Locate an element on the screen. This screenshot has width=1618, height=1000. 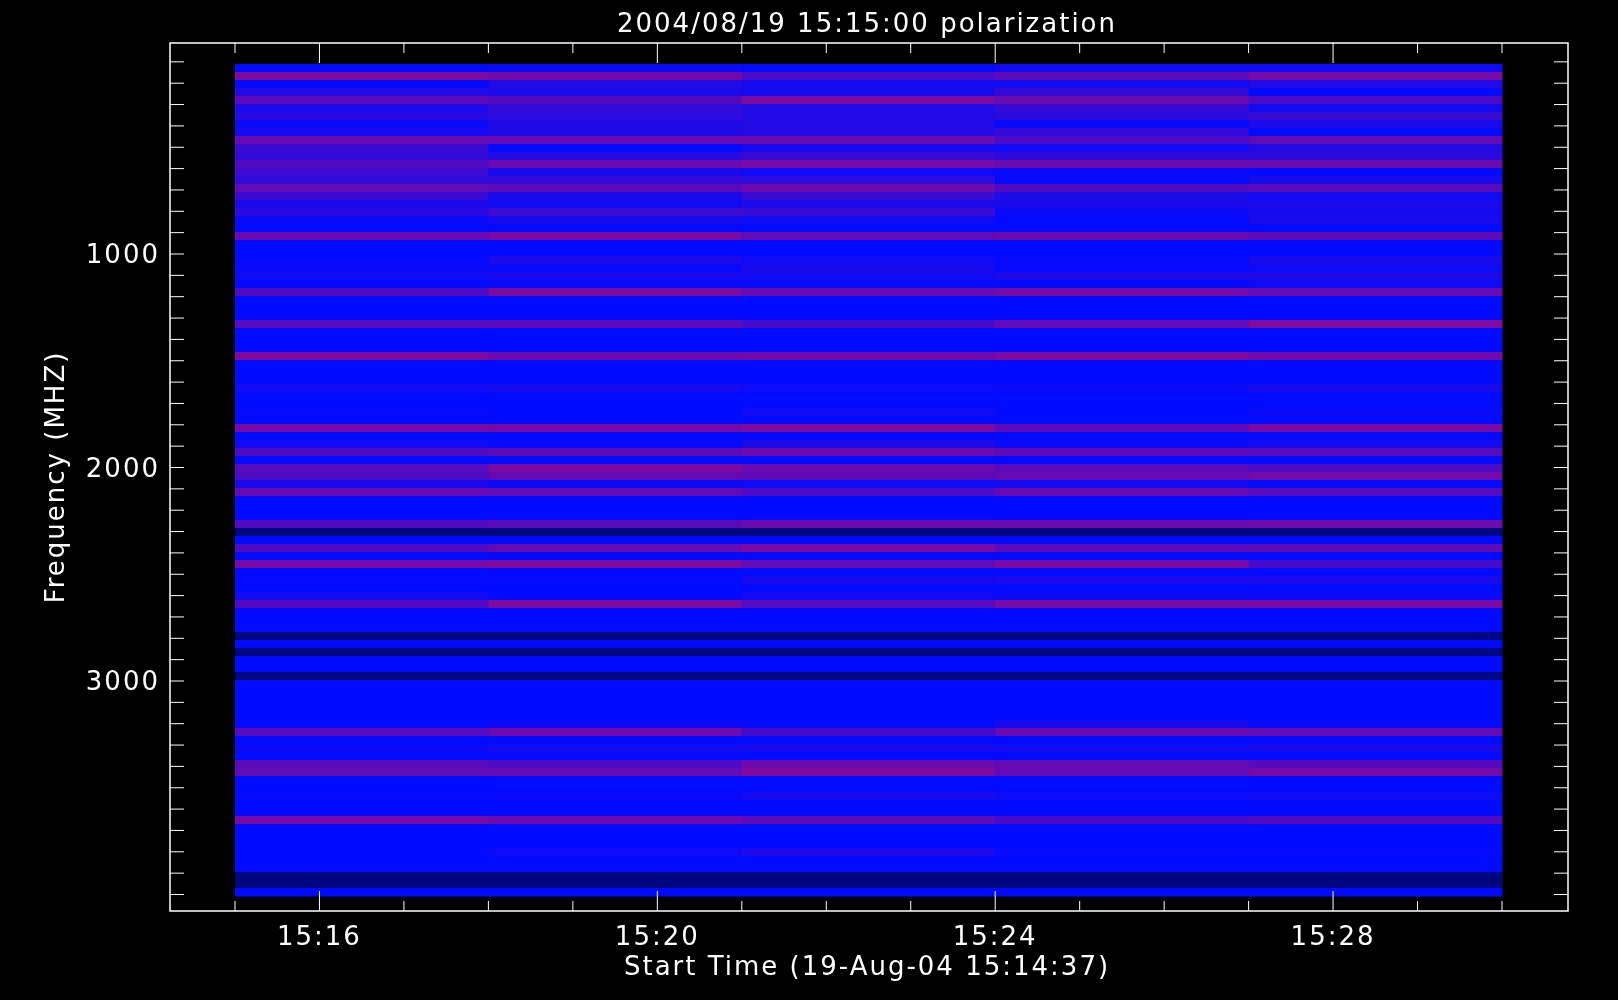
y-tick-label: 2000 is located at coordinates (122, 467).